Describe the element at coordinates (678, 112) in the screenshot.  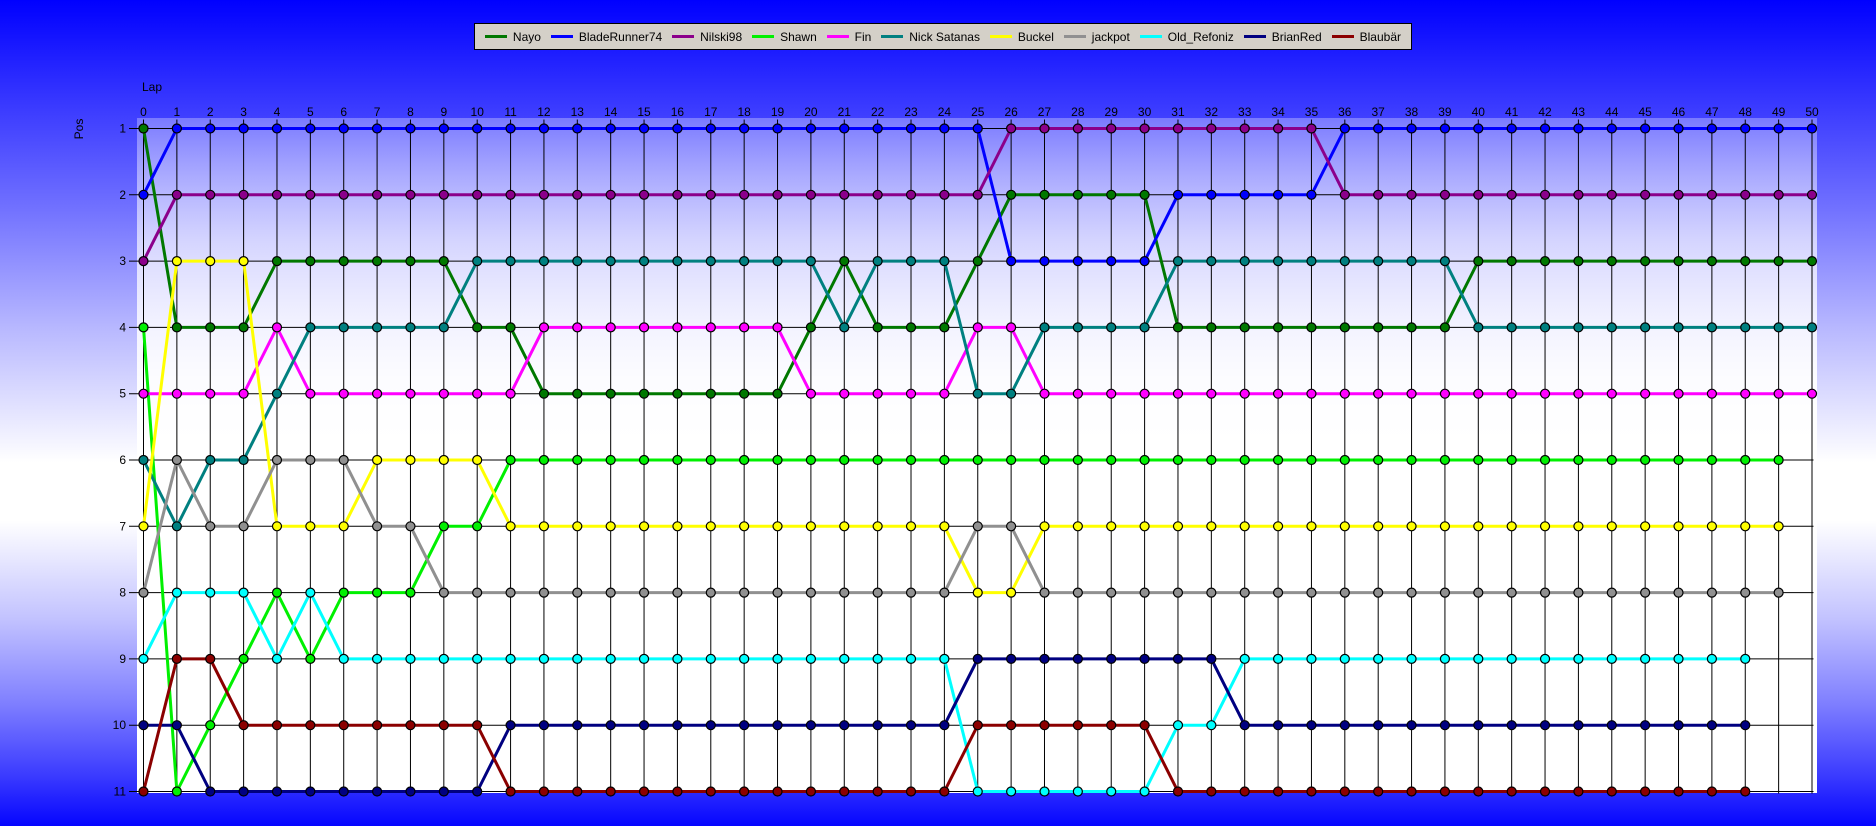
I see `lap-tick-label: 16` at that location.